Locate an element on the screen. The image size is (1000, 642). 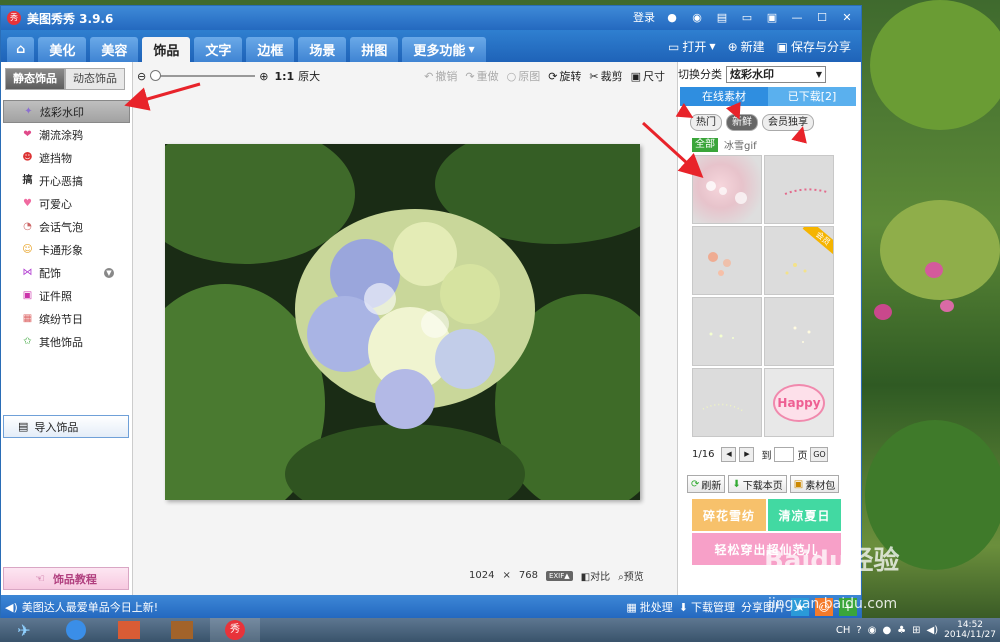
tab-dynamic-decorations: 动态饰品 is located at coordinates (95, 79).